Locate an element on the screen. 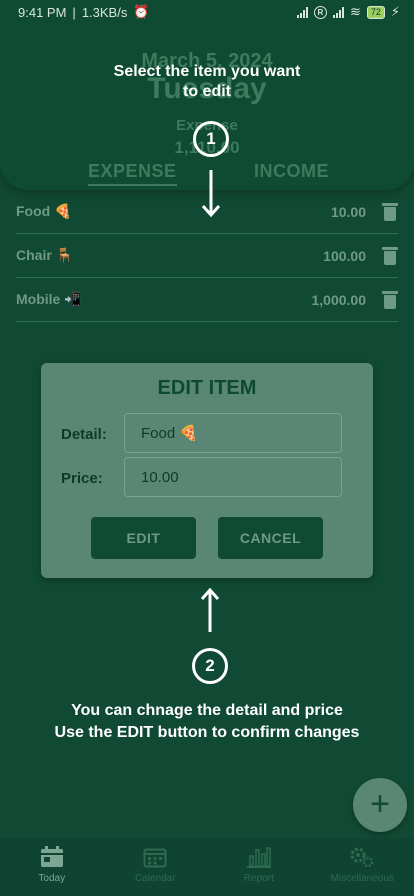 This screenshot has height=896, width=414. nav-item-calendar: Calendar is located at coordinates (156, 867).